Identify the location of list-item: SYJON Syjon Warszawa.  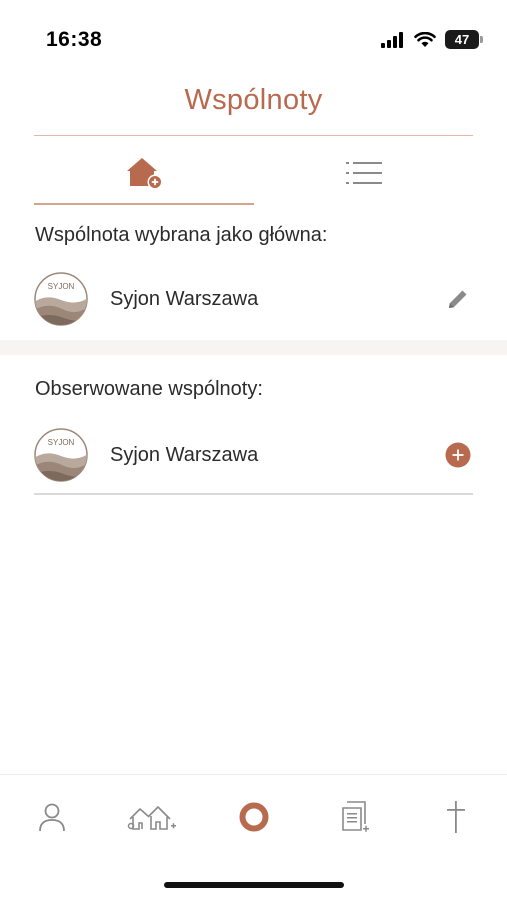
(253, 455).